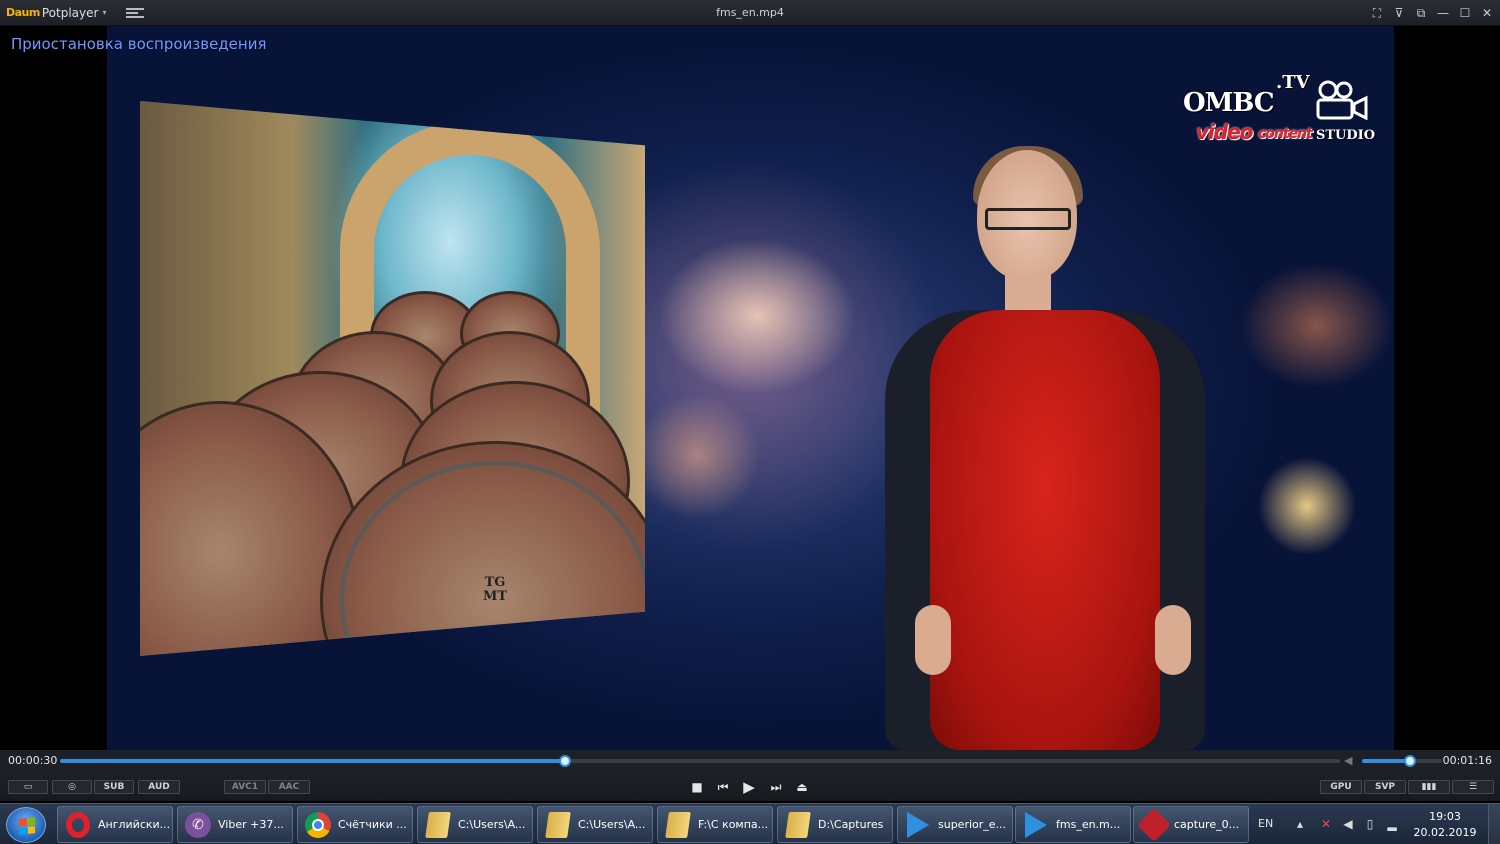  I want to click on gpu-button: GPU, so click(1341, 787).